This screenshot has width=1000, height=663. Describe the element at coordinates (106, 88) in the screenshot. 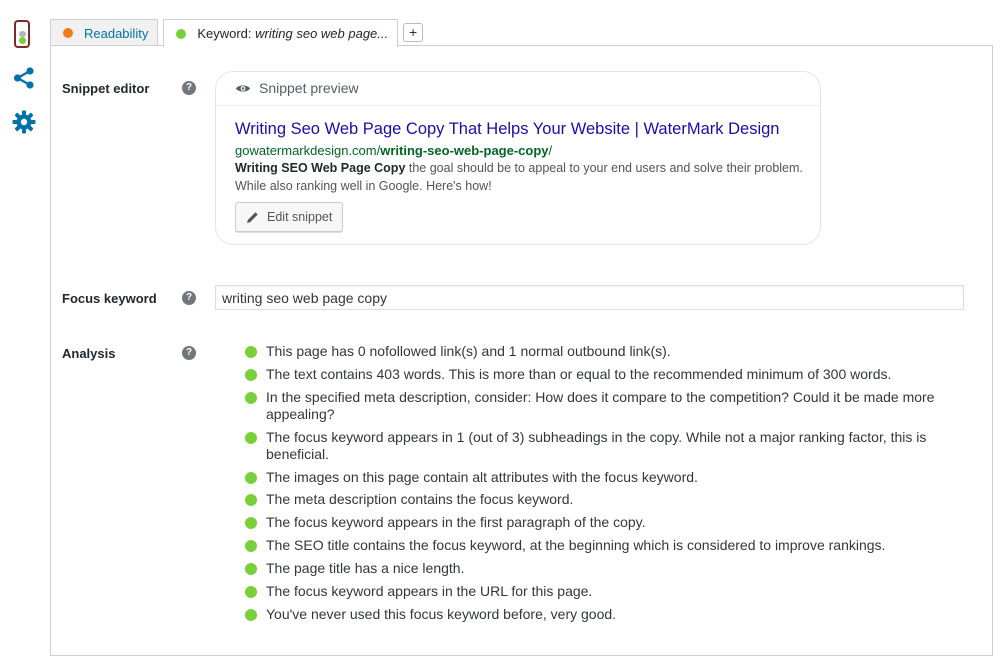

I see `snippet-editor-label: Snippet editor` at that location.